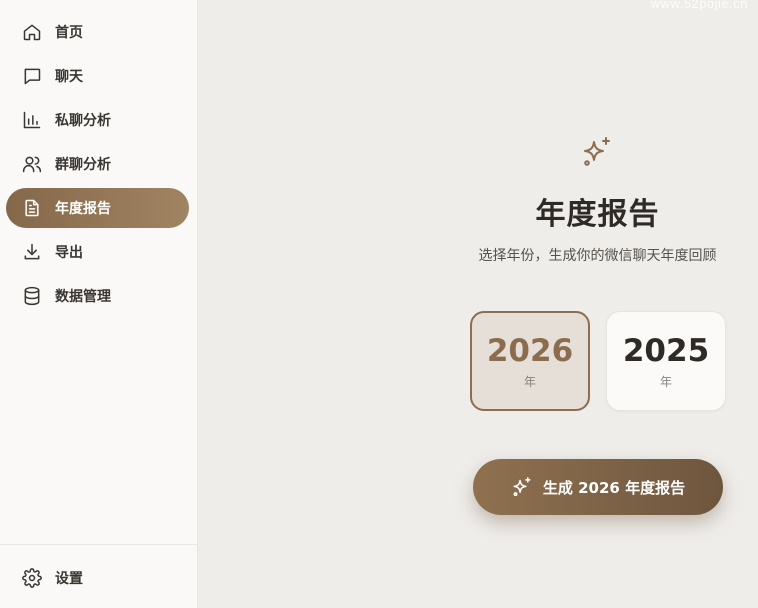  Describe the element at coordinates (97, 76) in the screenshot. I see `sidebar-item-chat: 聊天` at that location.